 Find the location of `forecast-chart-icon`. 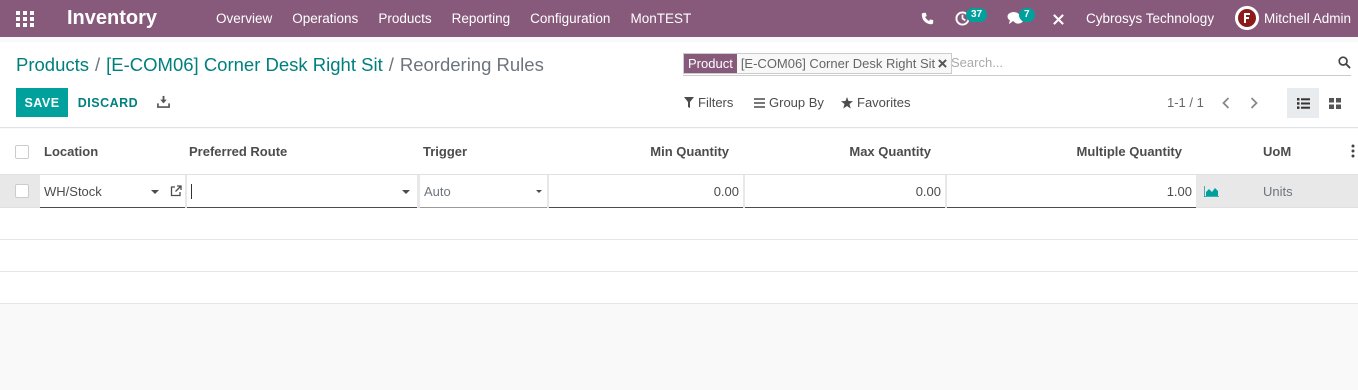

forecast-chart-icon is located at coordinates (1211, 191).